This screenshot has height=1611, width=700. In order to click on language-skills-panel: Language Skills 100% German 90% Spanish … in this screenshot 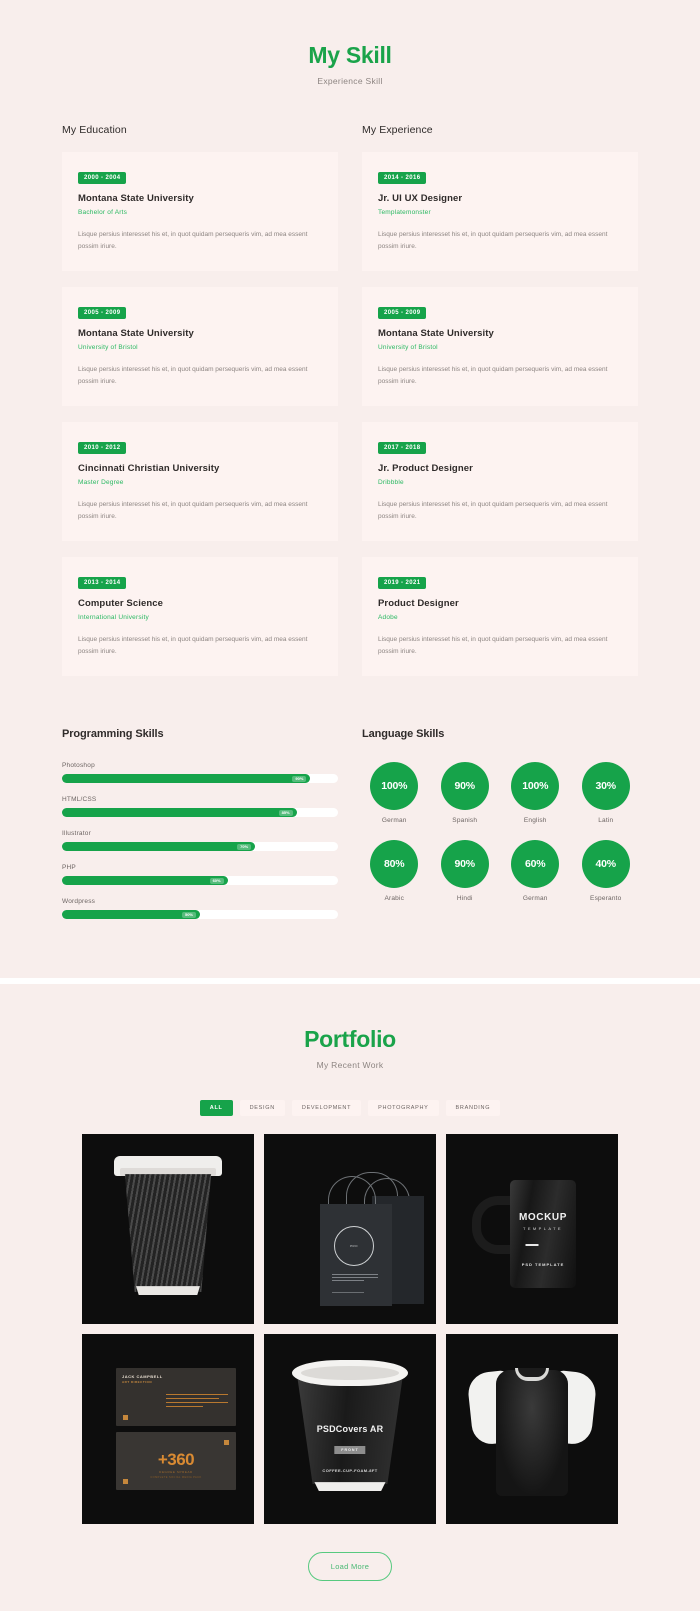, I will do `click(500, 830)`.